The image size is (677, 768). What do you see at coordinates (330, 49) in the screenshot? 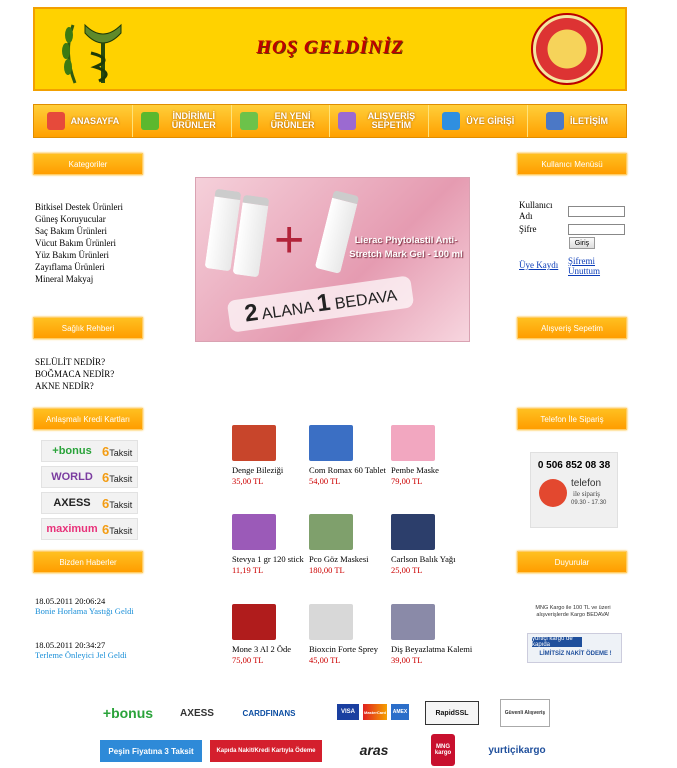
I see `site-header: HOŞ GELDİNİZ` at bounding box center [330, 49].